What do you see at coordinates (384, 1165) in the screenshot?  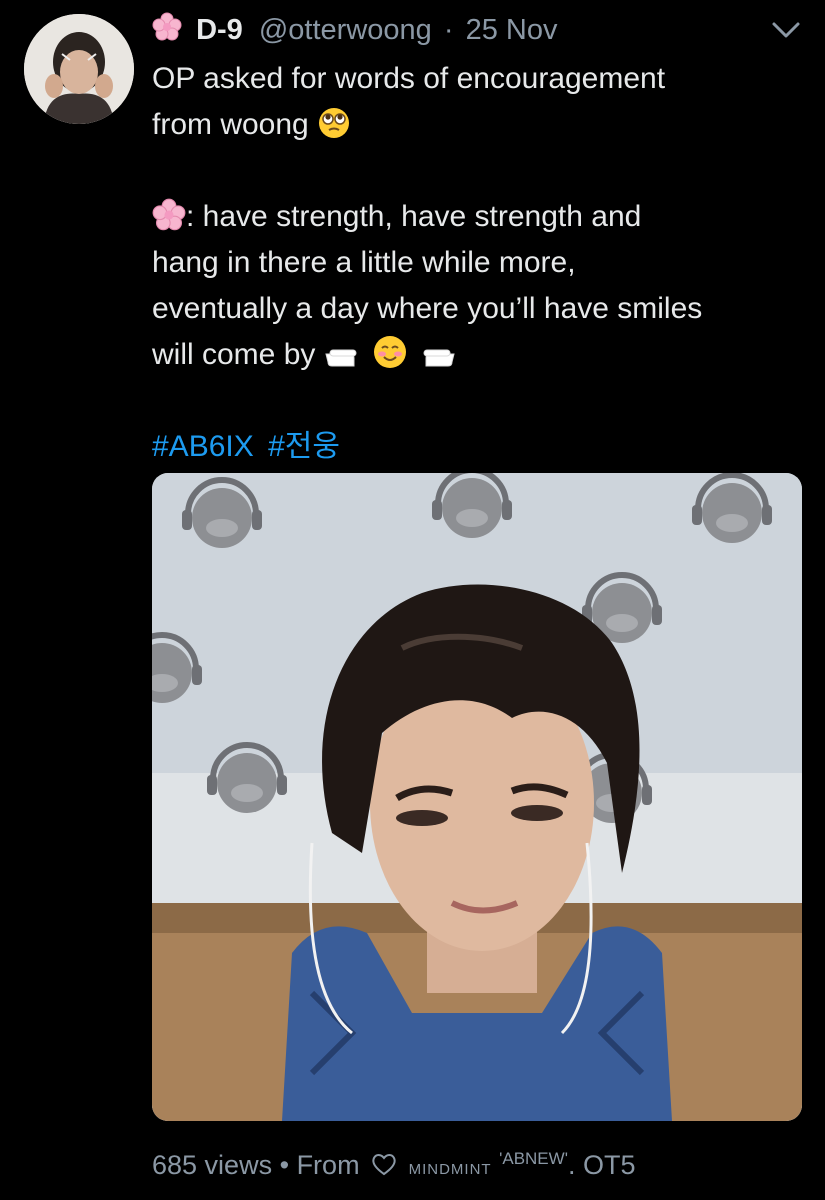 I see `heart-outline-icon` at bounding box center [384, 1165].